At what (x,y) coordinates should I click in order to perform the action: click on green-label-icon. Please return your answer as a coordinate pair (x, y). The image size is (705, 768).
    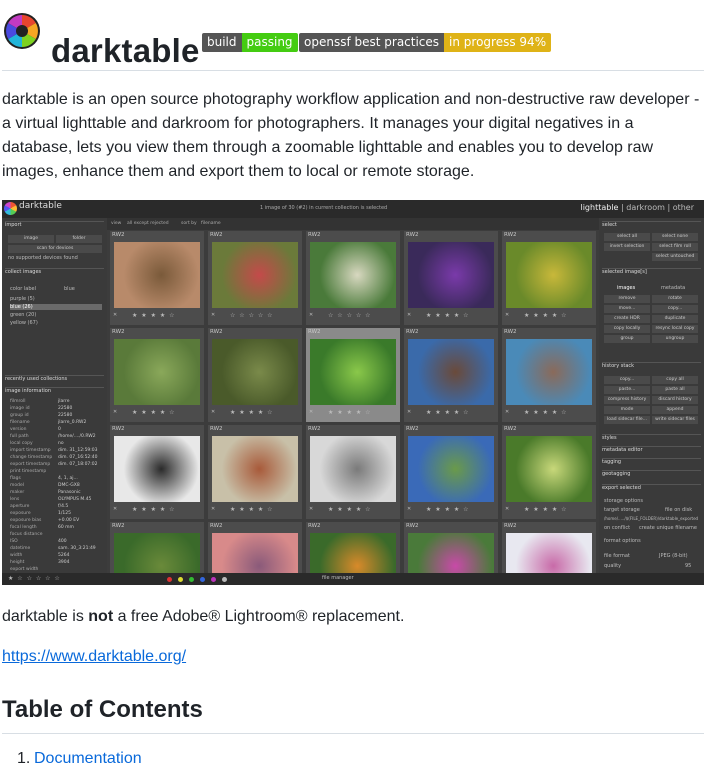
    Looking at the image, I should click on (191, 579).